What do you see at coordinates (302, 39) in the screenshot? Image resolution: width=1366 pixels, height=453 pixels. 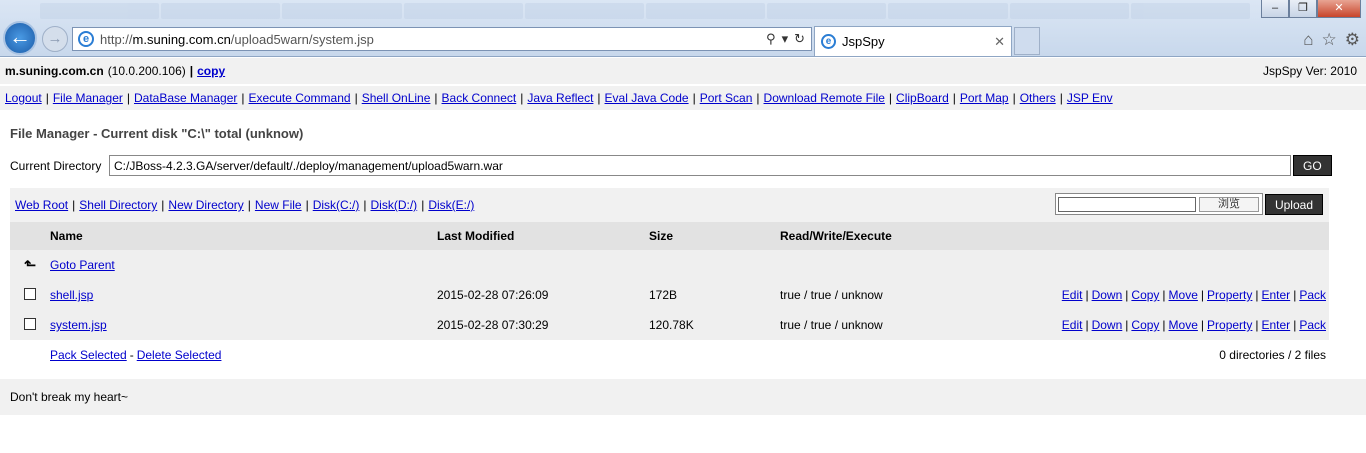 I see `url-path: /upload5warn/system.jsp` at bounding box center [302, 39].